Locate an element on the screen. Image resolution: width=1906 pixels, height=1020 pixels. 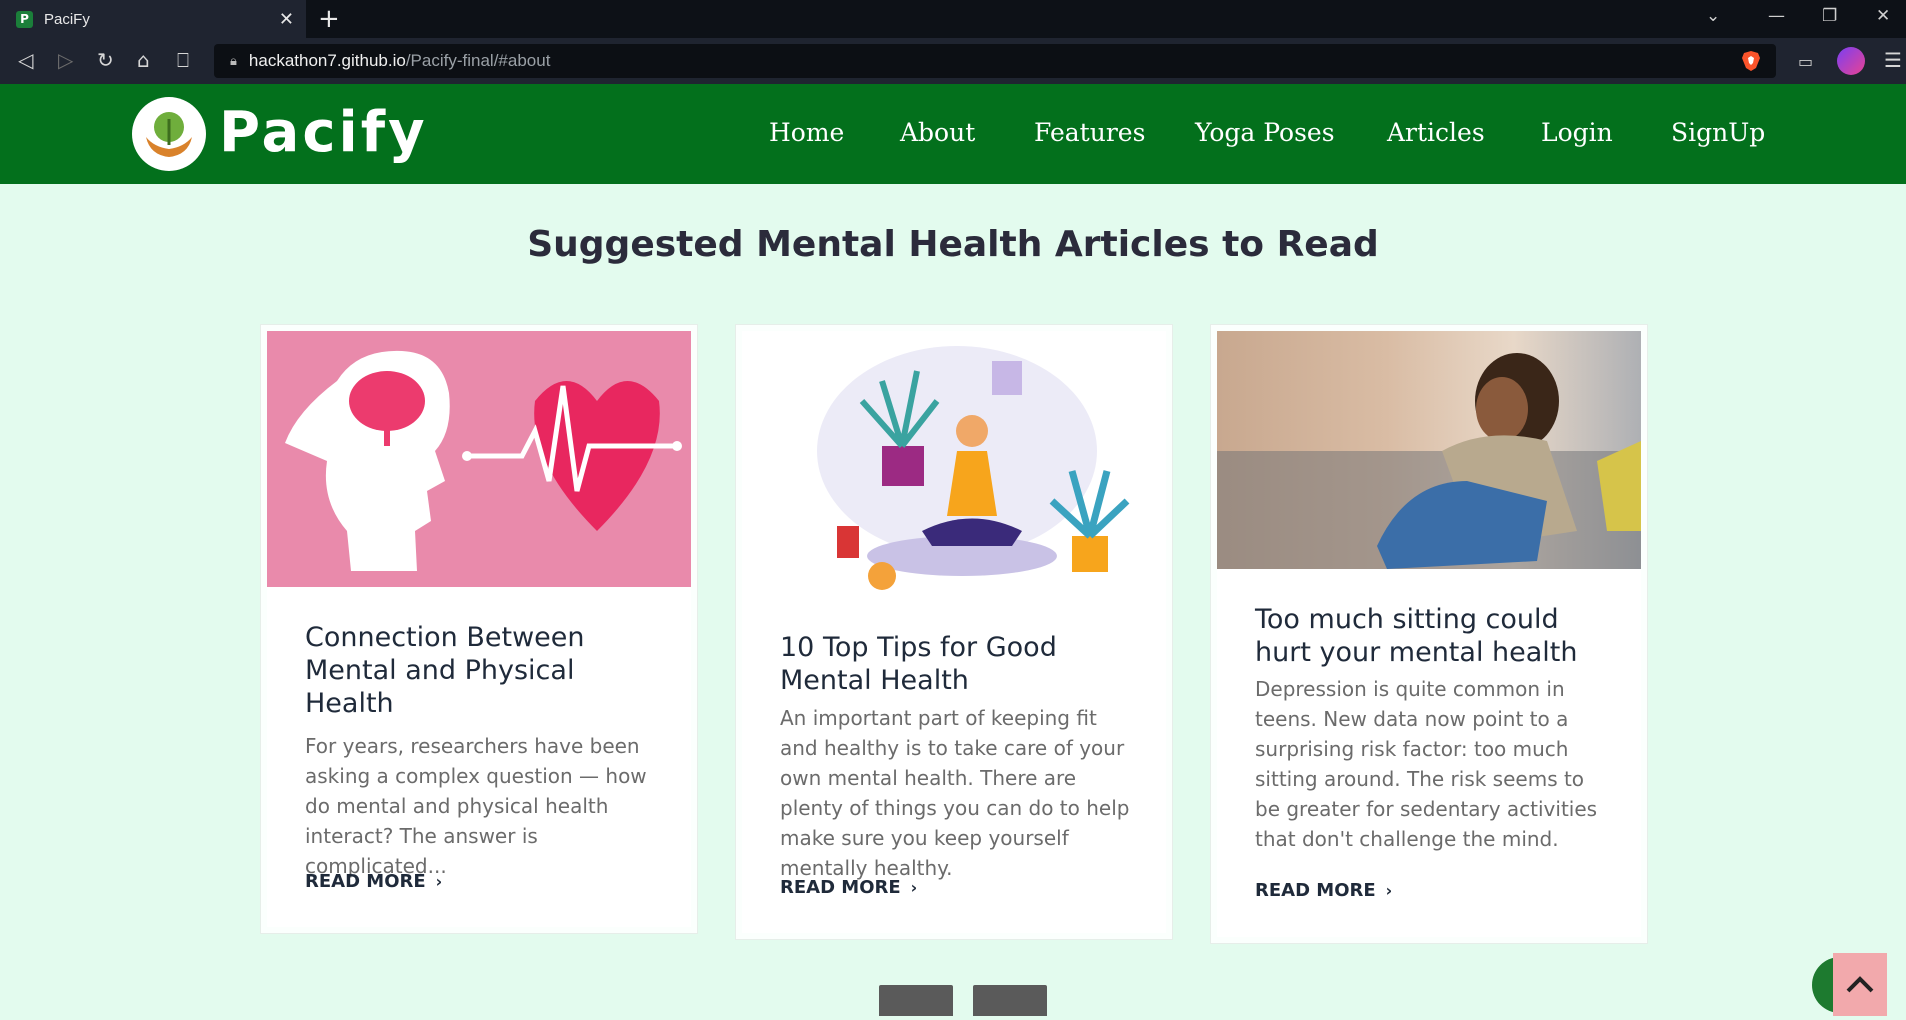
nav-home: Home is located at coordinates (806, 132).